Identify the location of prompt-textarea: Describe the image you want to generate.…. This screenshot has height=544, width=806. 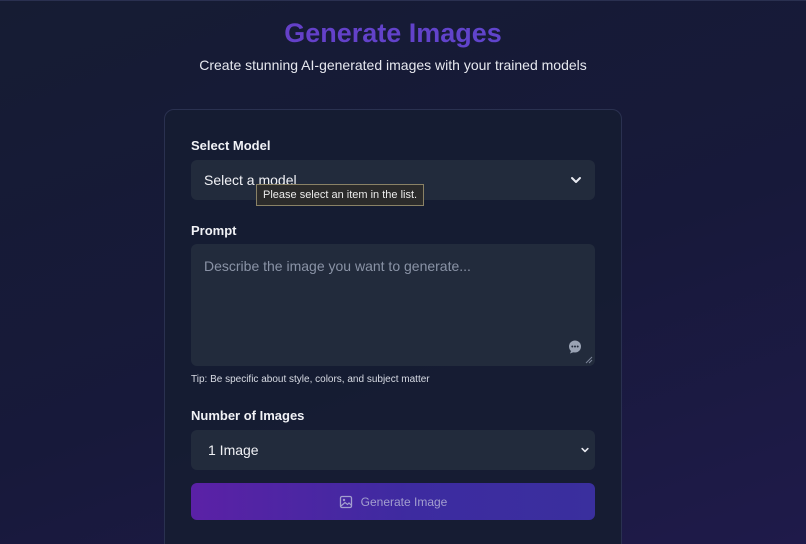
(393, 305).